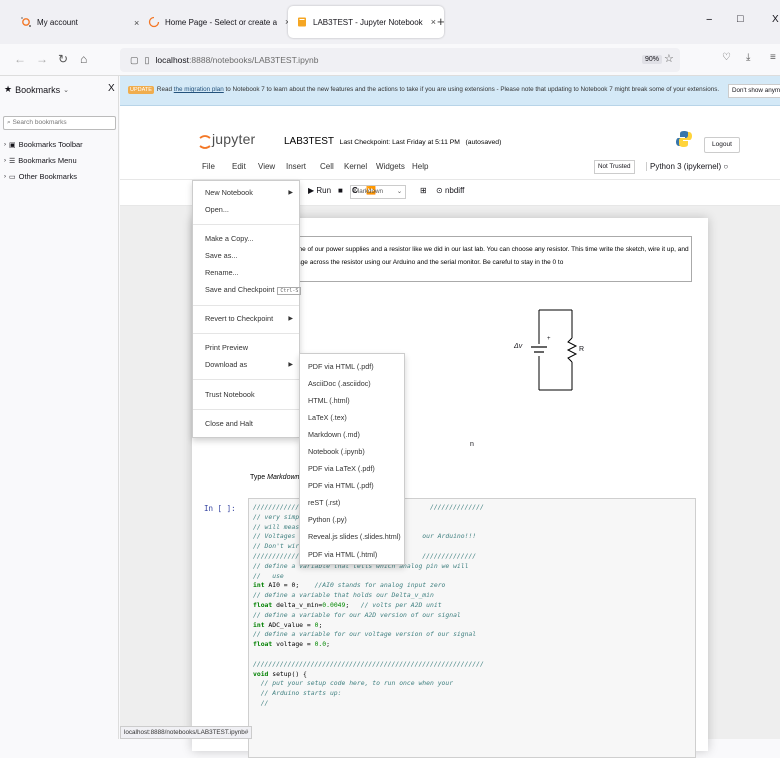 This screenshot has width=780, height=758. What do you see at coordinates (341, 366) in the screenshot?
I see `download-pdf-html: PDF via HTML (.pdf)` at bounding box center [341, 366].